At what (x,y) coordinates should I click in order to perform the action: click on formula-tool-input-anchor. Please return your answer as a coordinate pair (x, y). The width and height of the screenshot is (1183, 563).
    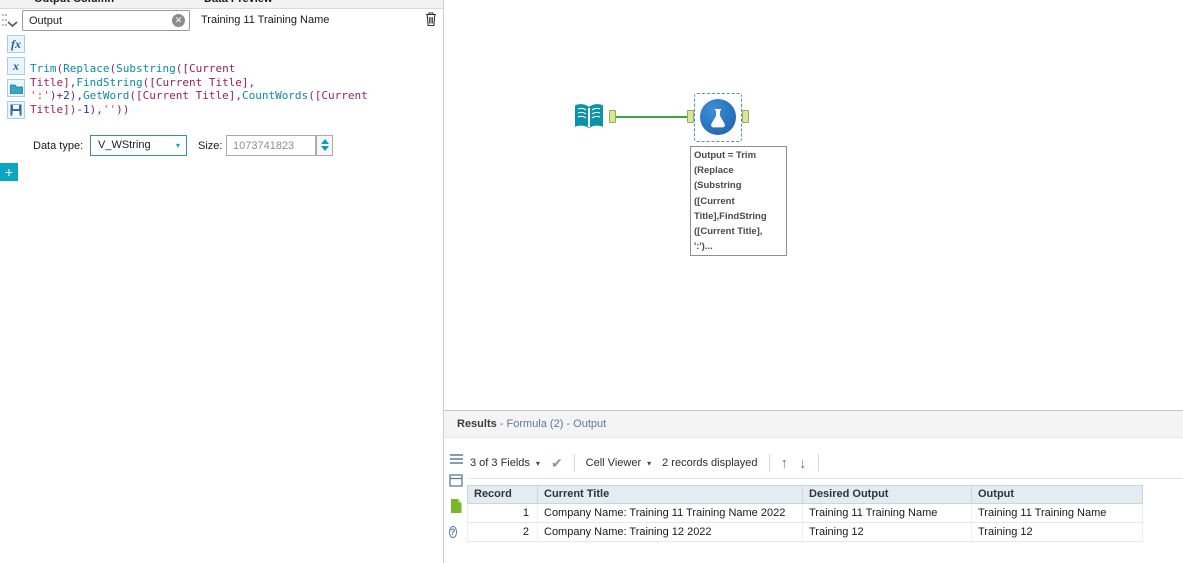
    Looking at the image, I should click on (690, 116).